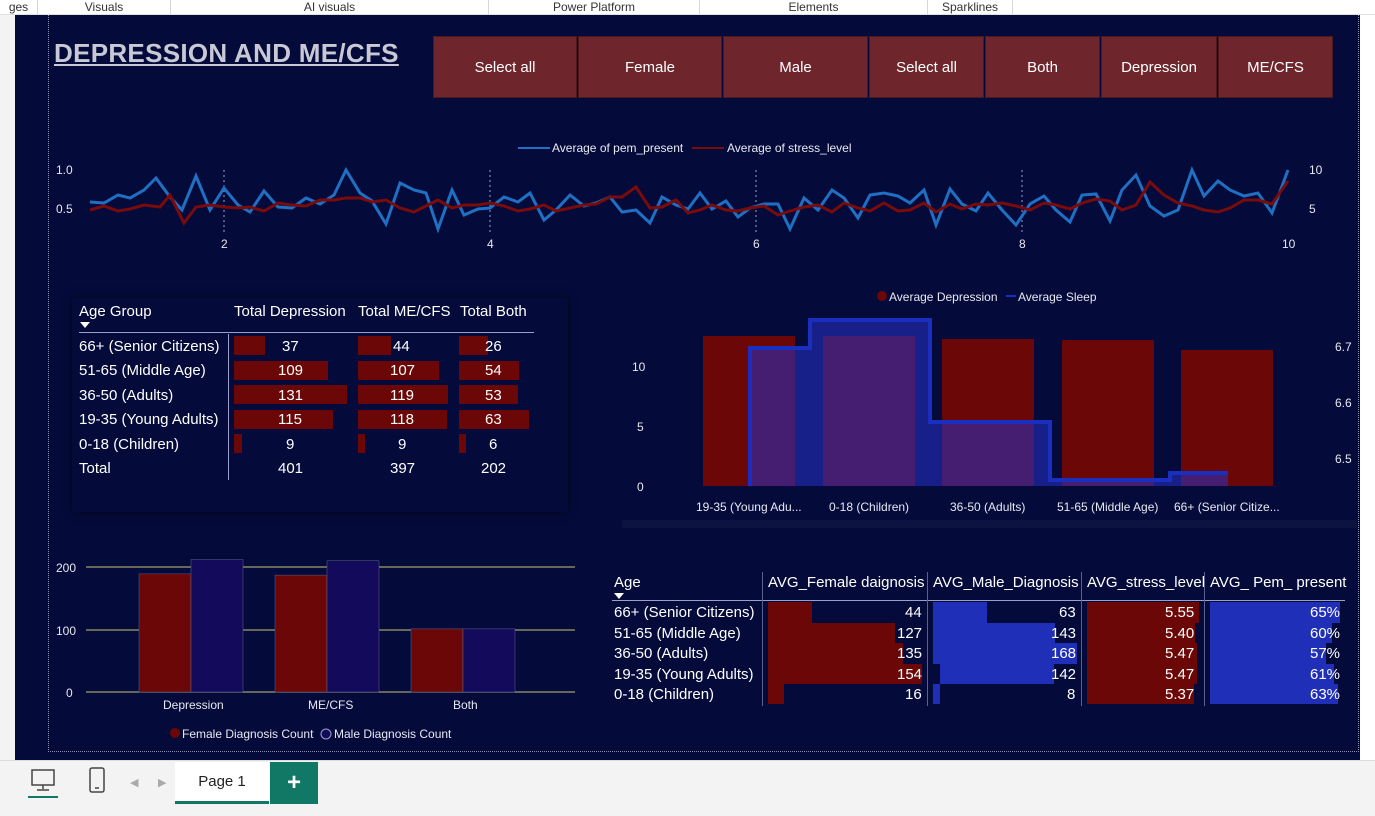 This screenshot has height=816, width=1375. I want to click on next-page-arrow-icon: ▶, so click(162, 782).